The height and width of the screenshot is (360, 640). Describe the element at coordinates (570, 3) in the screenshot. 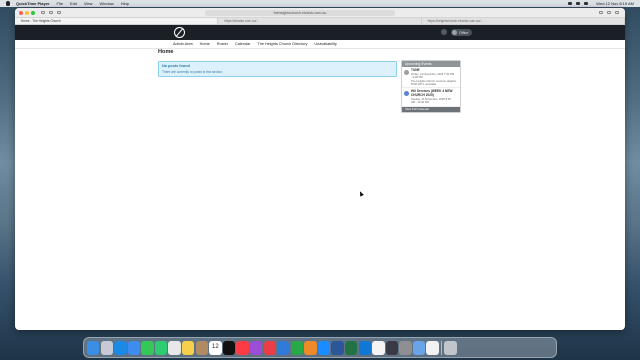

I see `wifi-icon` at that location.